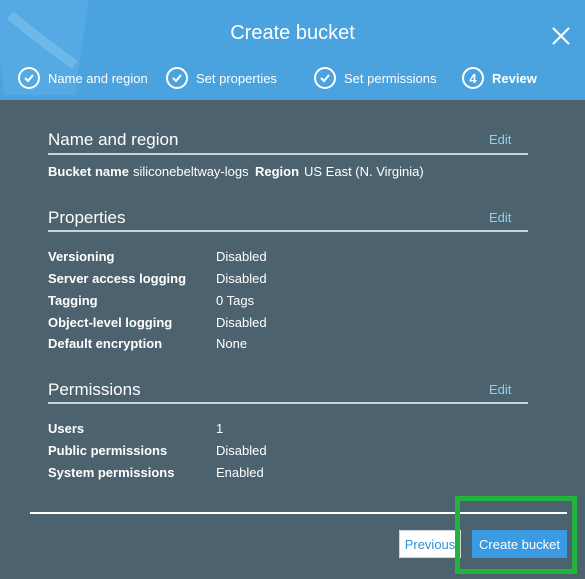  What do you see at coordinates (292, 33) in the screenshot?
I see `dialog-title: Create bucket` at bounding box center [292, 33].